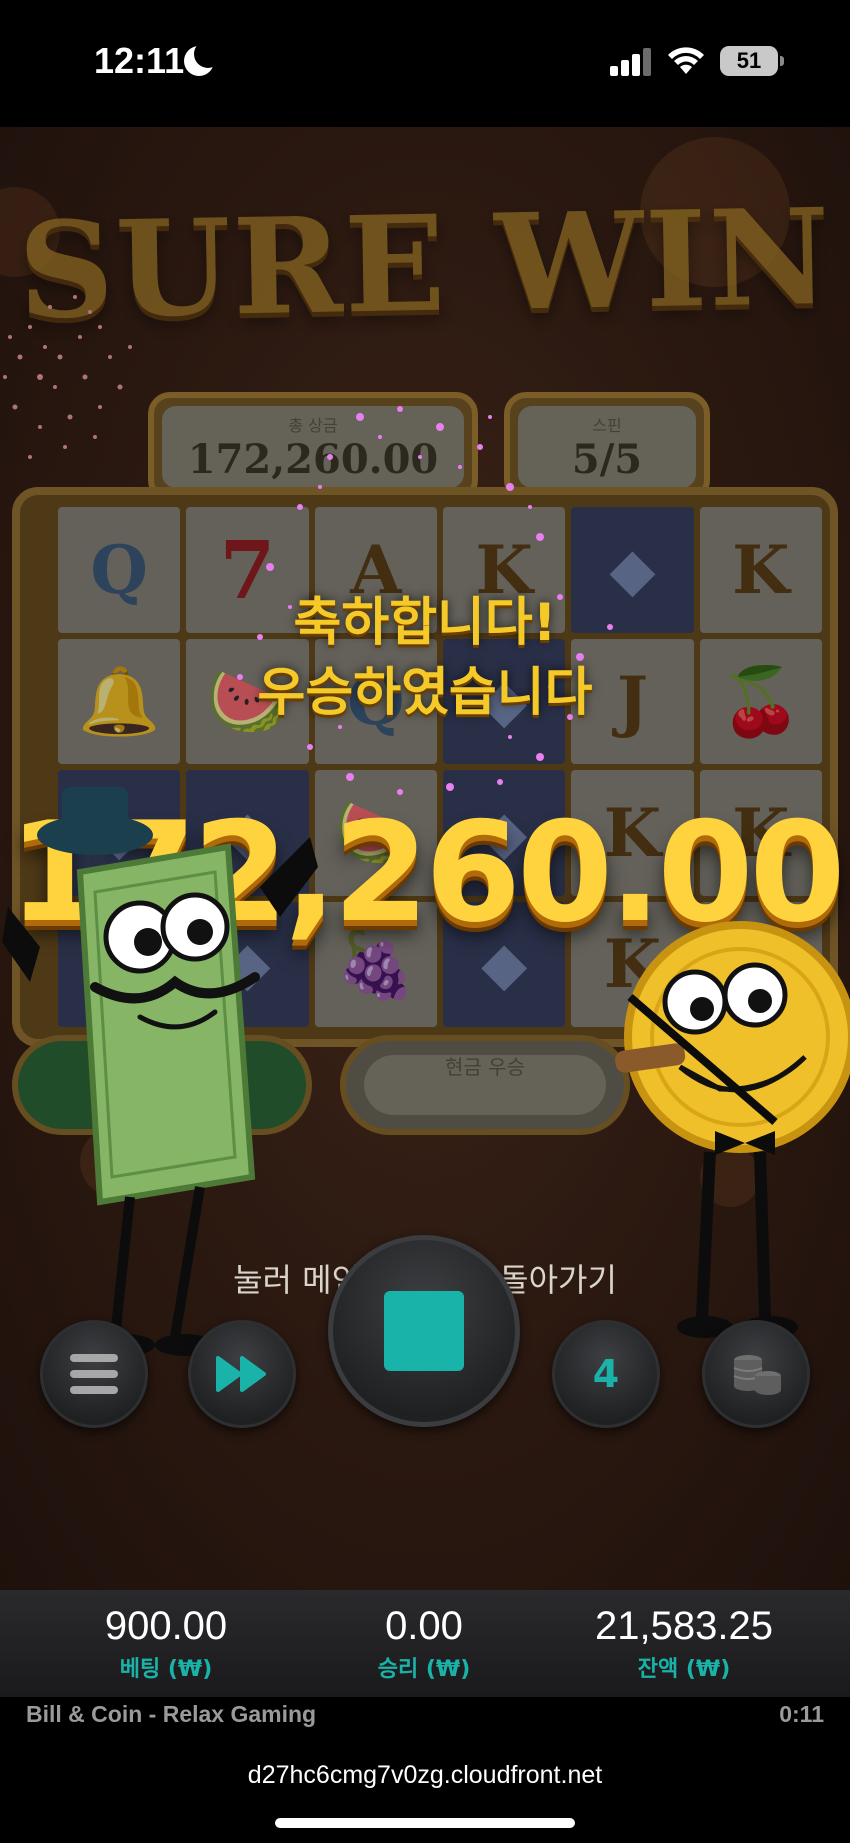 The width and height of the screenshot is (850, 1843). I want to click on turbo-button, so click(242, 1374).